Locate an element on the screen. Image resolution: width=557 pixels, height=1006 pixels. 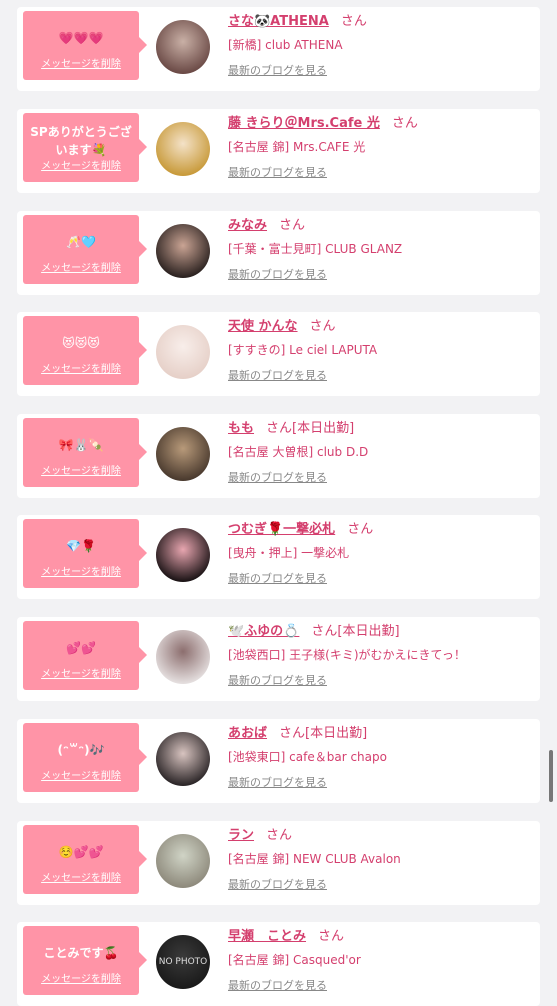
message-bubble: 🎀🐰🍡 メッセージを削除 is located at coordinates (85, 452).